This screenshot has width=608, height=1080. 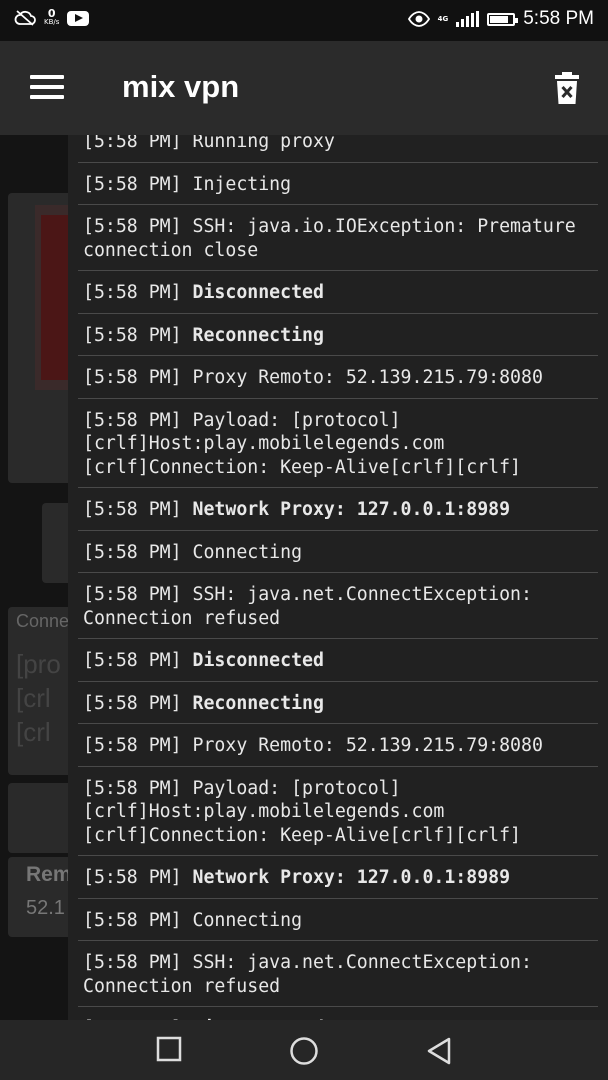 What do you see at coordinates (558, 18) in the screenshot?
I see `clock: 5:58 PM` at bounding box center [558, 18].